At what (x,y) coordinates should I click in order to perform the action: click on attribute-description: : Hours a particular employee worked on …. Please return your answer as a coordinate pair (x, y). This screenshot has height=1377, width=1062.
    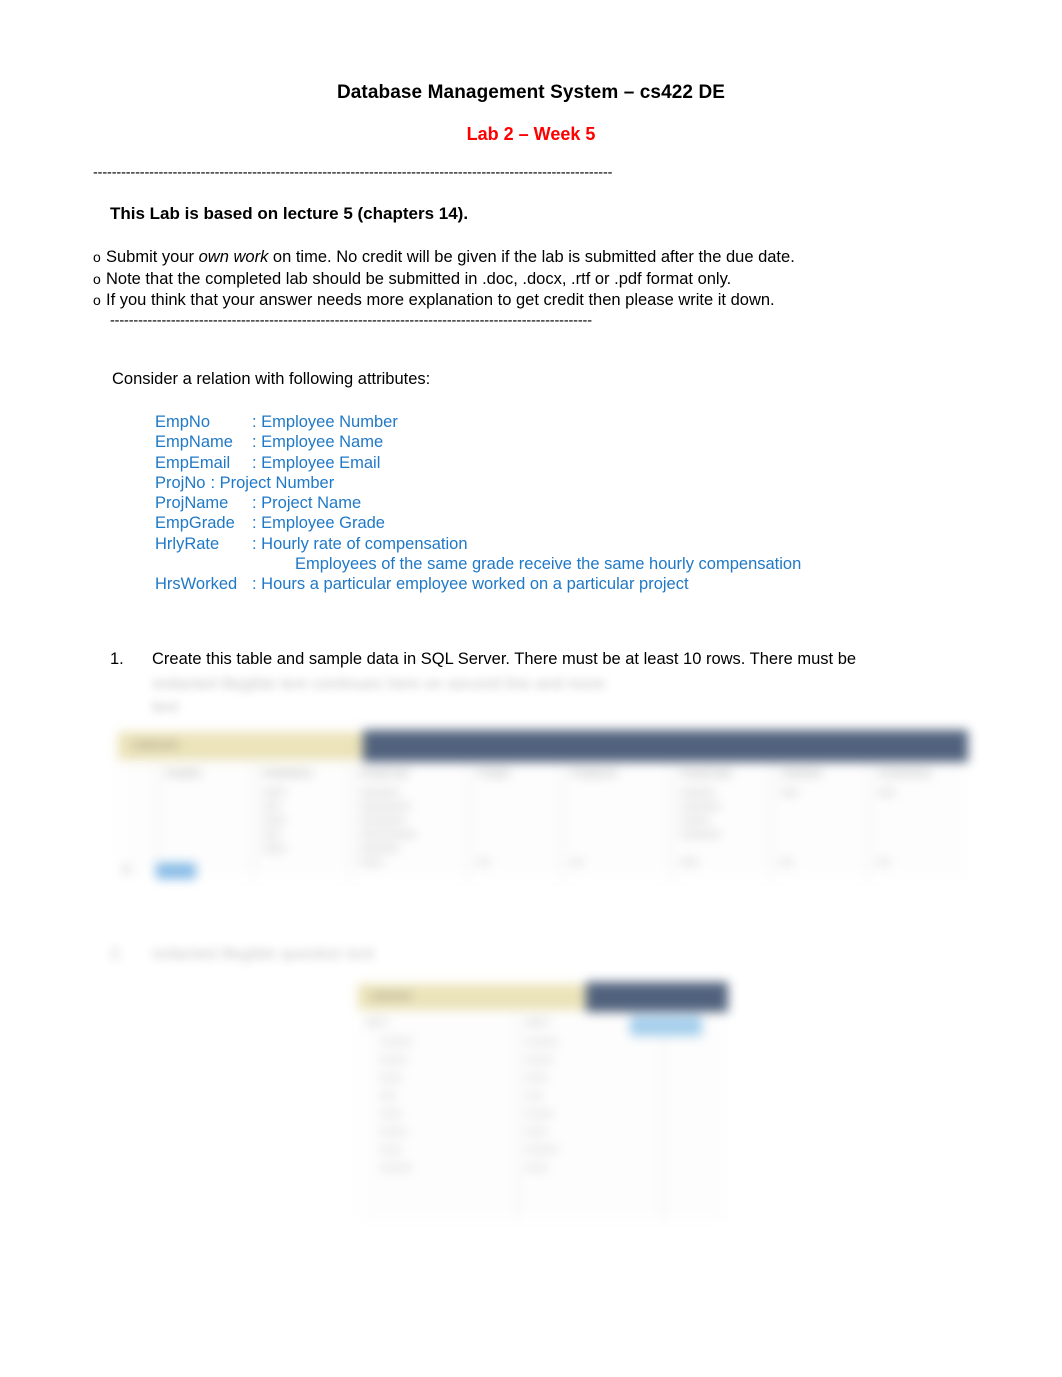
    Looking at the image, I should click on (470, 584).